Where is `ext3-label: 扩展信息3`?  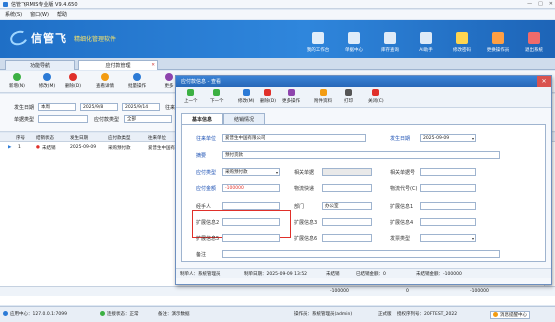
ext3-label: 扩展信息3 is located at coordinates (306, 223).